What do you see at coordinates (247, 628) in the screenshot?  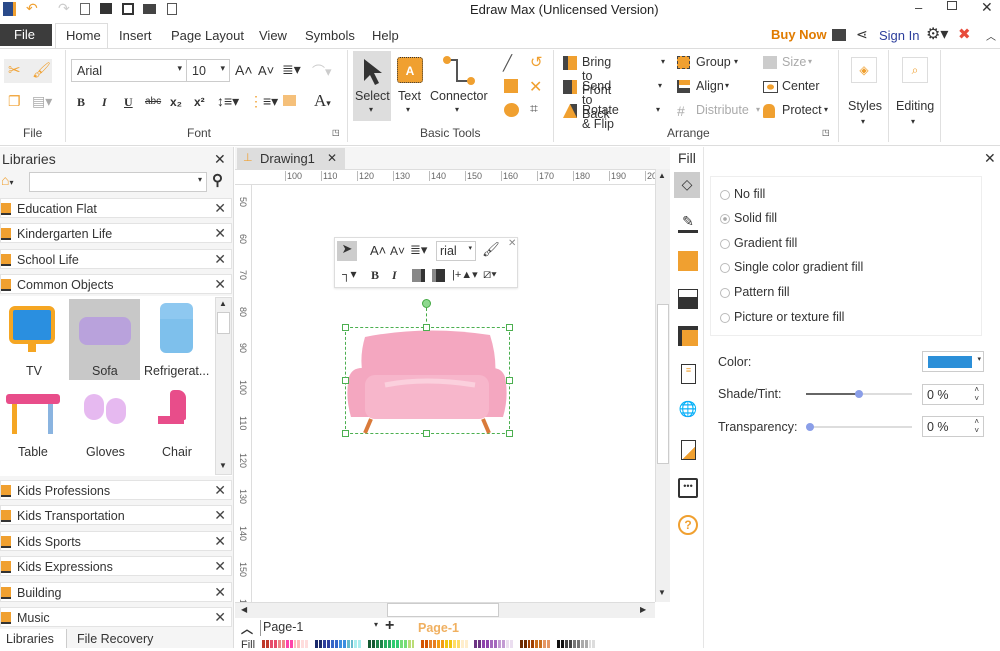 I see `collapse-page-bar-icon: ︿` at bounding box center [247, 628].